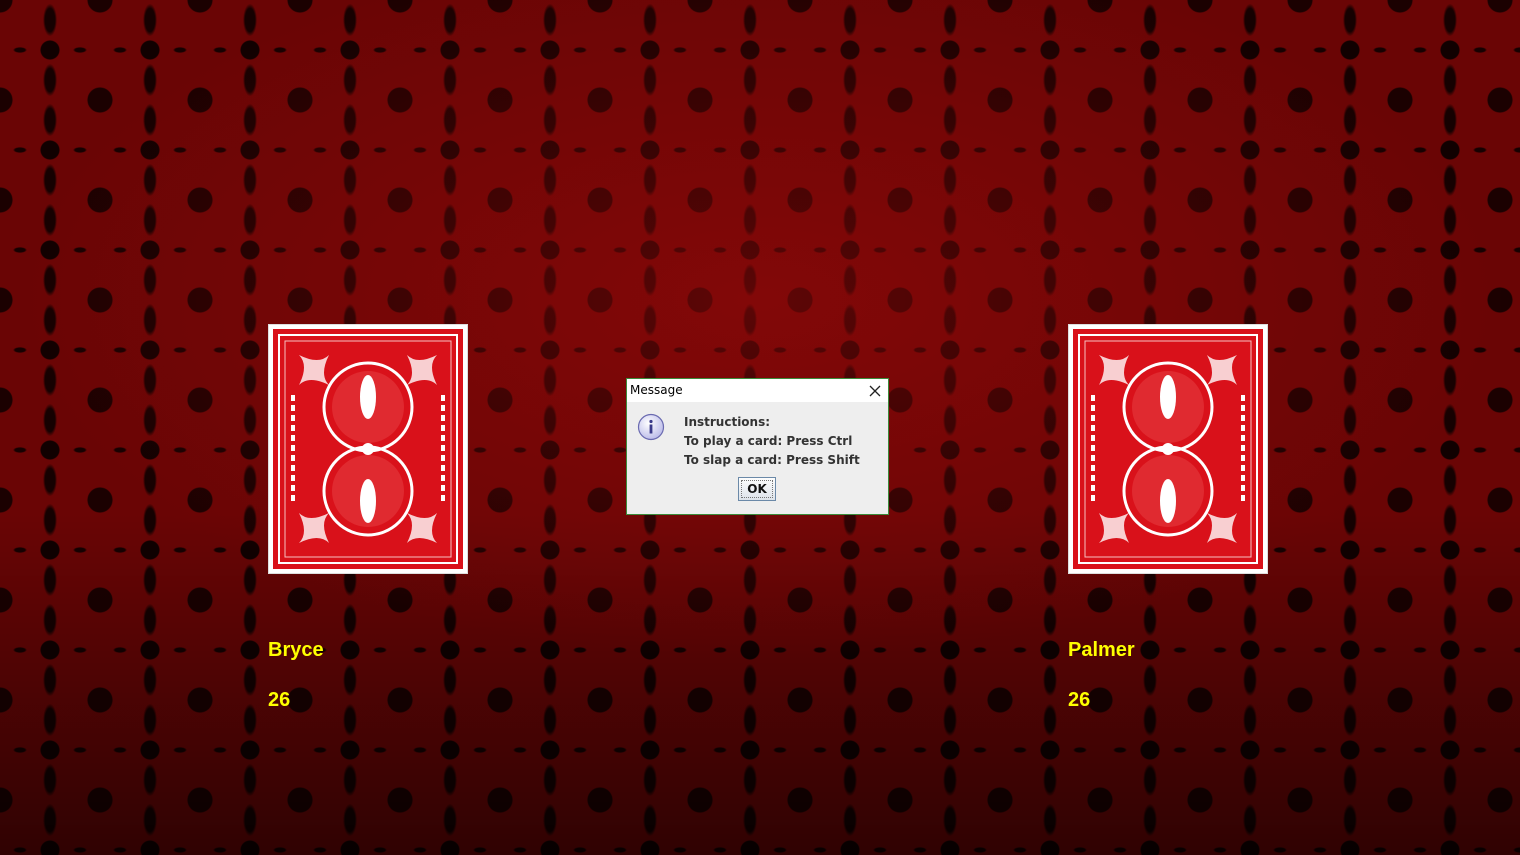  What do you see at coordinates (875, 390) in the screenshot?
I see `close-icon` at bounding box center [875, 390].